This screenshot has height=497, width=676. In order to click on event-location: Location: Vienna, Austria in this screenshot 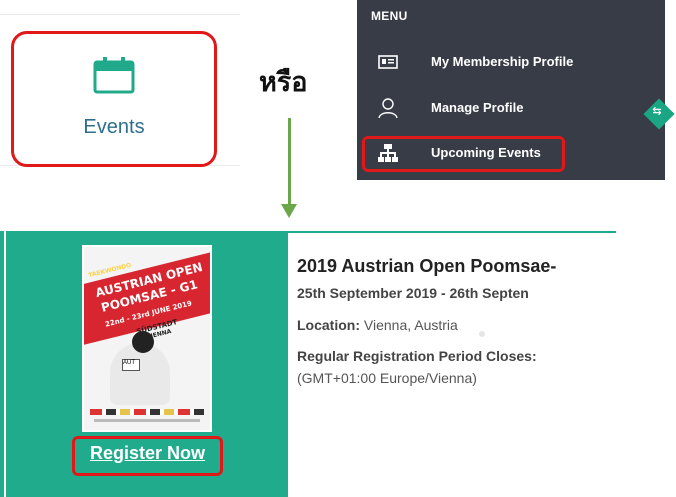, I will do `click(377, 325)`.